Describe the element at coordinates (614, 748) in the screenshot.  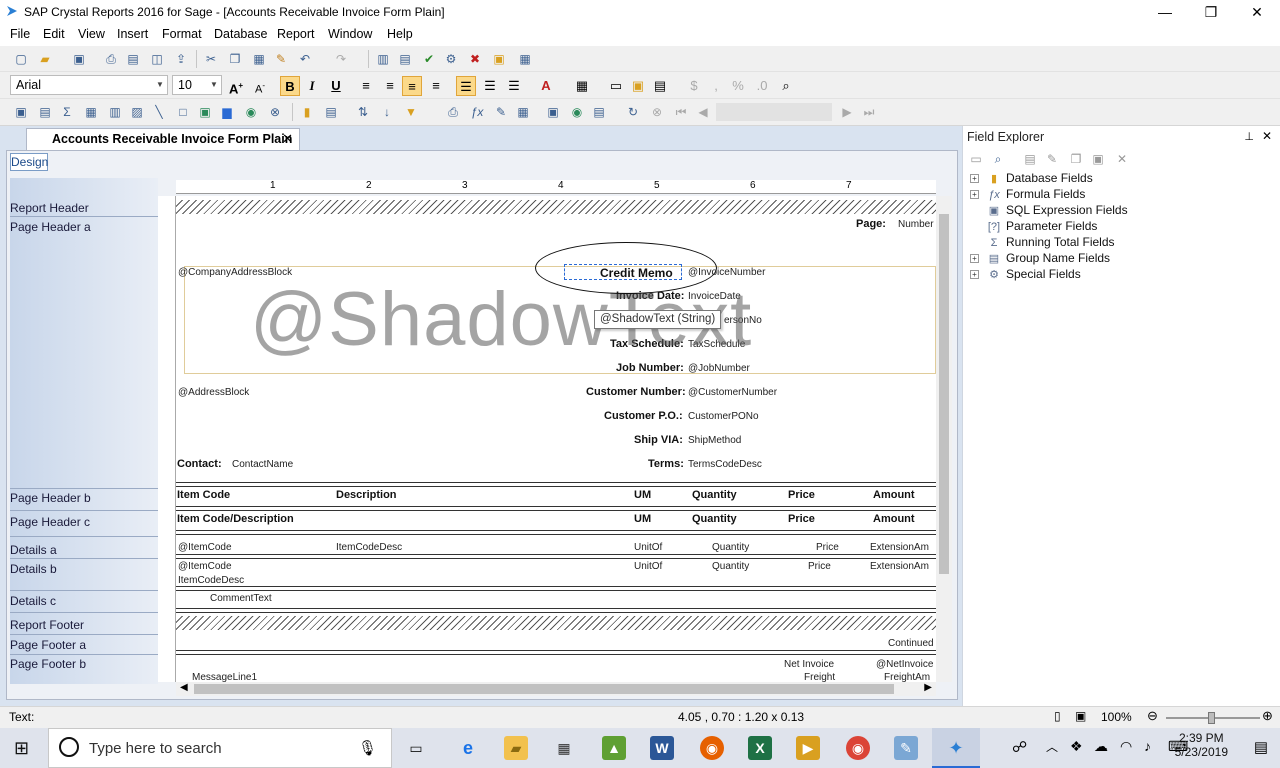
I see `sage-icon: ▲` at that location.